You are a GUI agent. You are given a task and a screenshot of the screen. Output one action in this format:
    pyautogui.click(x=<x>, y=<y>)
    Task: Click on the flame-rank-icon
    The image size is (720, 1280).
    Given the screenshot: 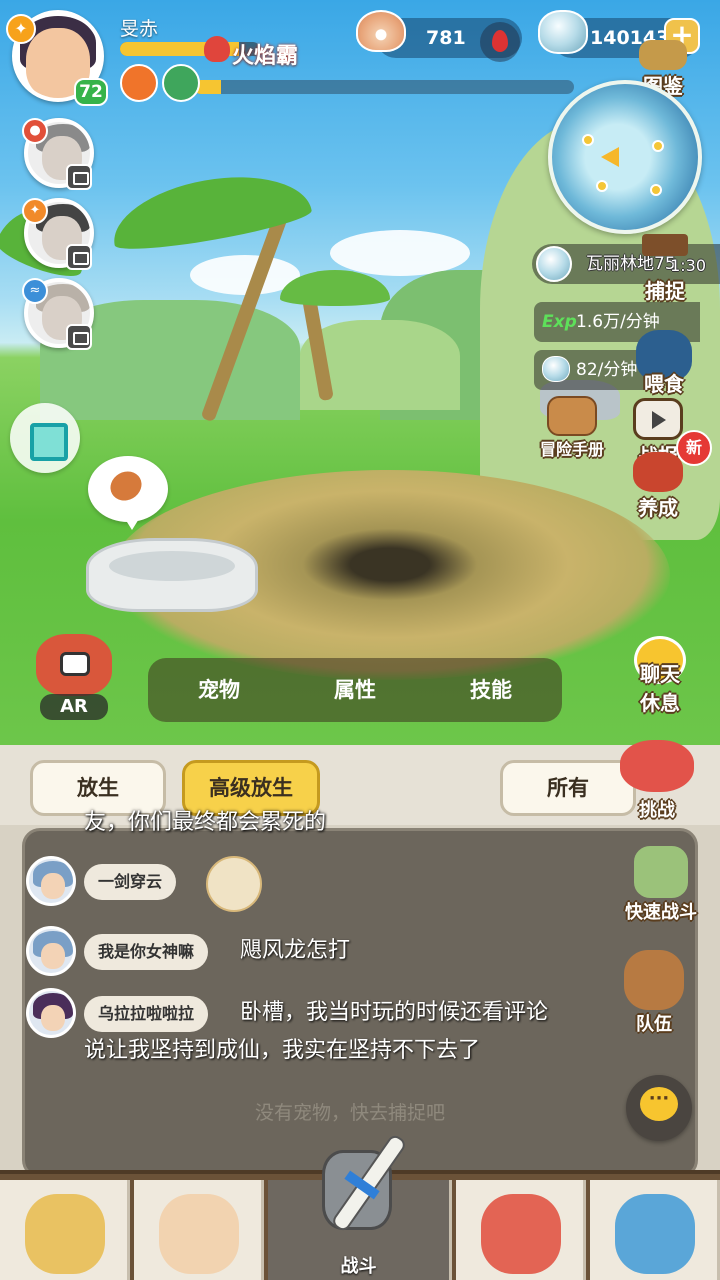 What is the action you would take?
    pyautogui.click(x=217, y=49)
    